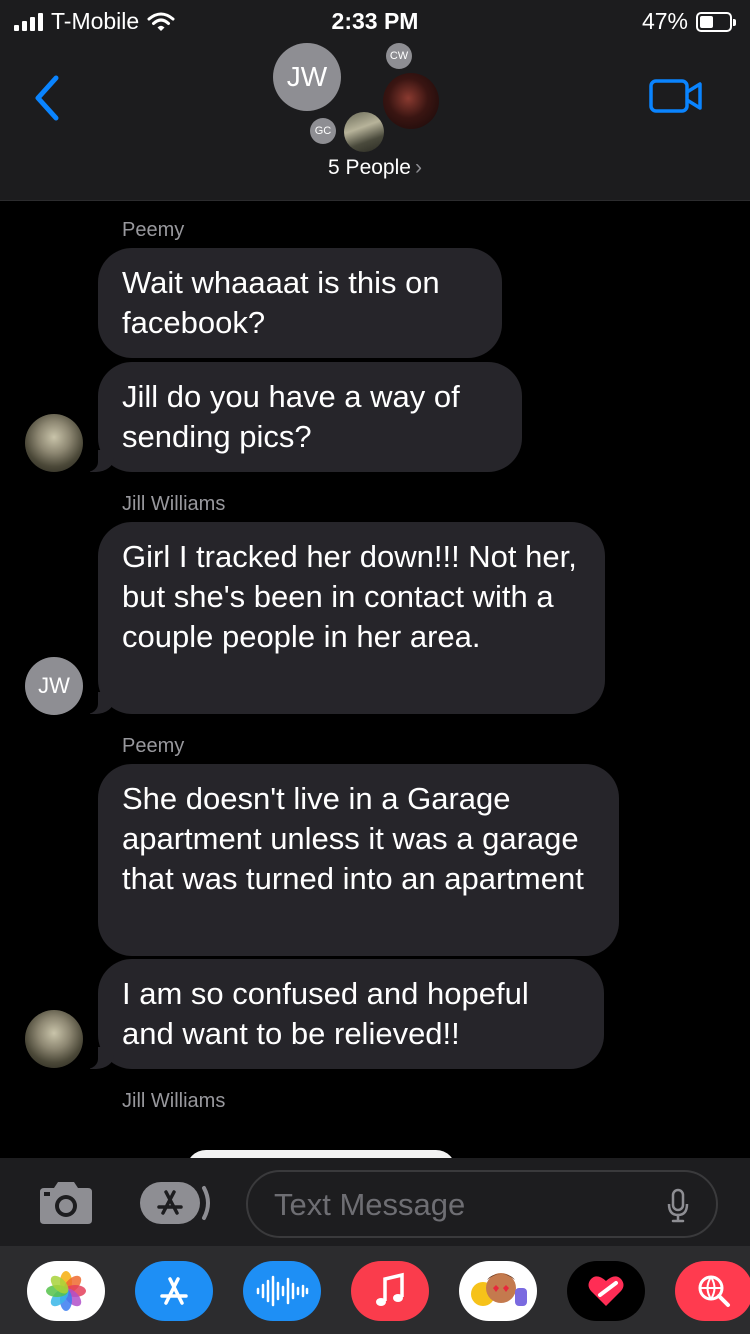 This screenshot has width=750, height=1334. I want to click on app-drawer, so click(375, 1290).